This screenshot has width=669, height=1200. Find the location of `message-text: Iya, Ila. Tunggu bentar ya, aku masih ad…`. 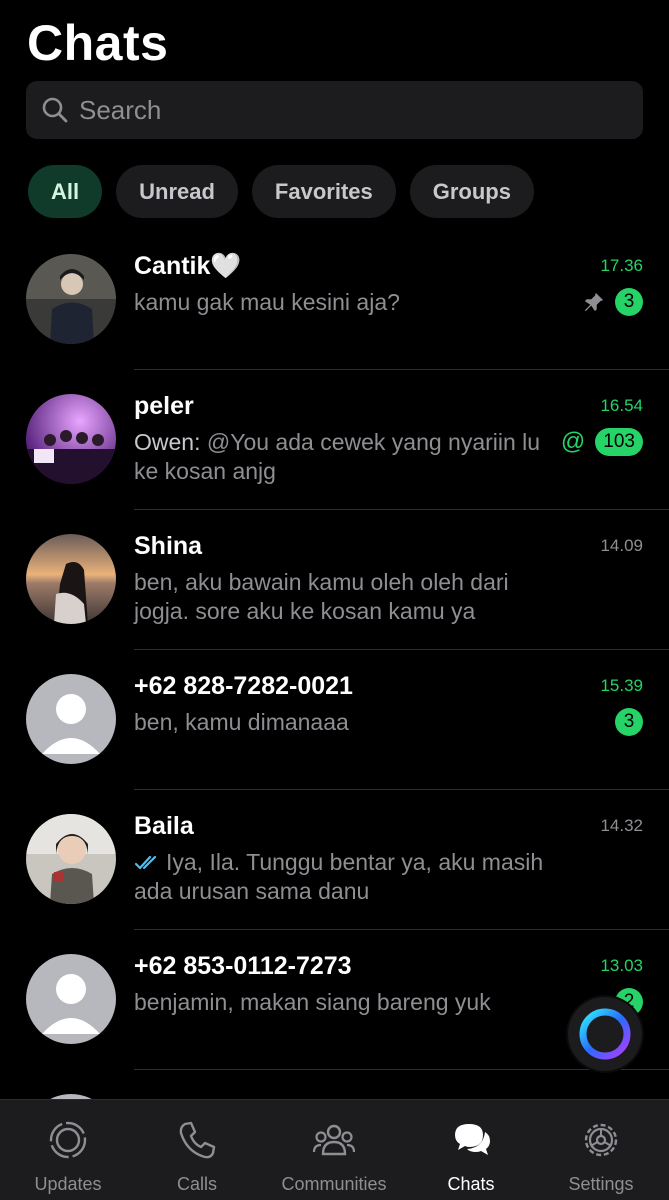

message-text: Iya, Ila. Tunggu bentar ya, aku masih ad… is located at coordinates (339, 876).